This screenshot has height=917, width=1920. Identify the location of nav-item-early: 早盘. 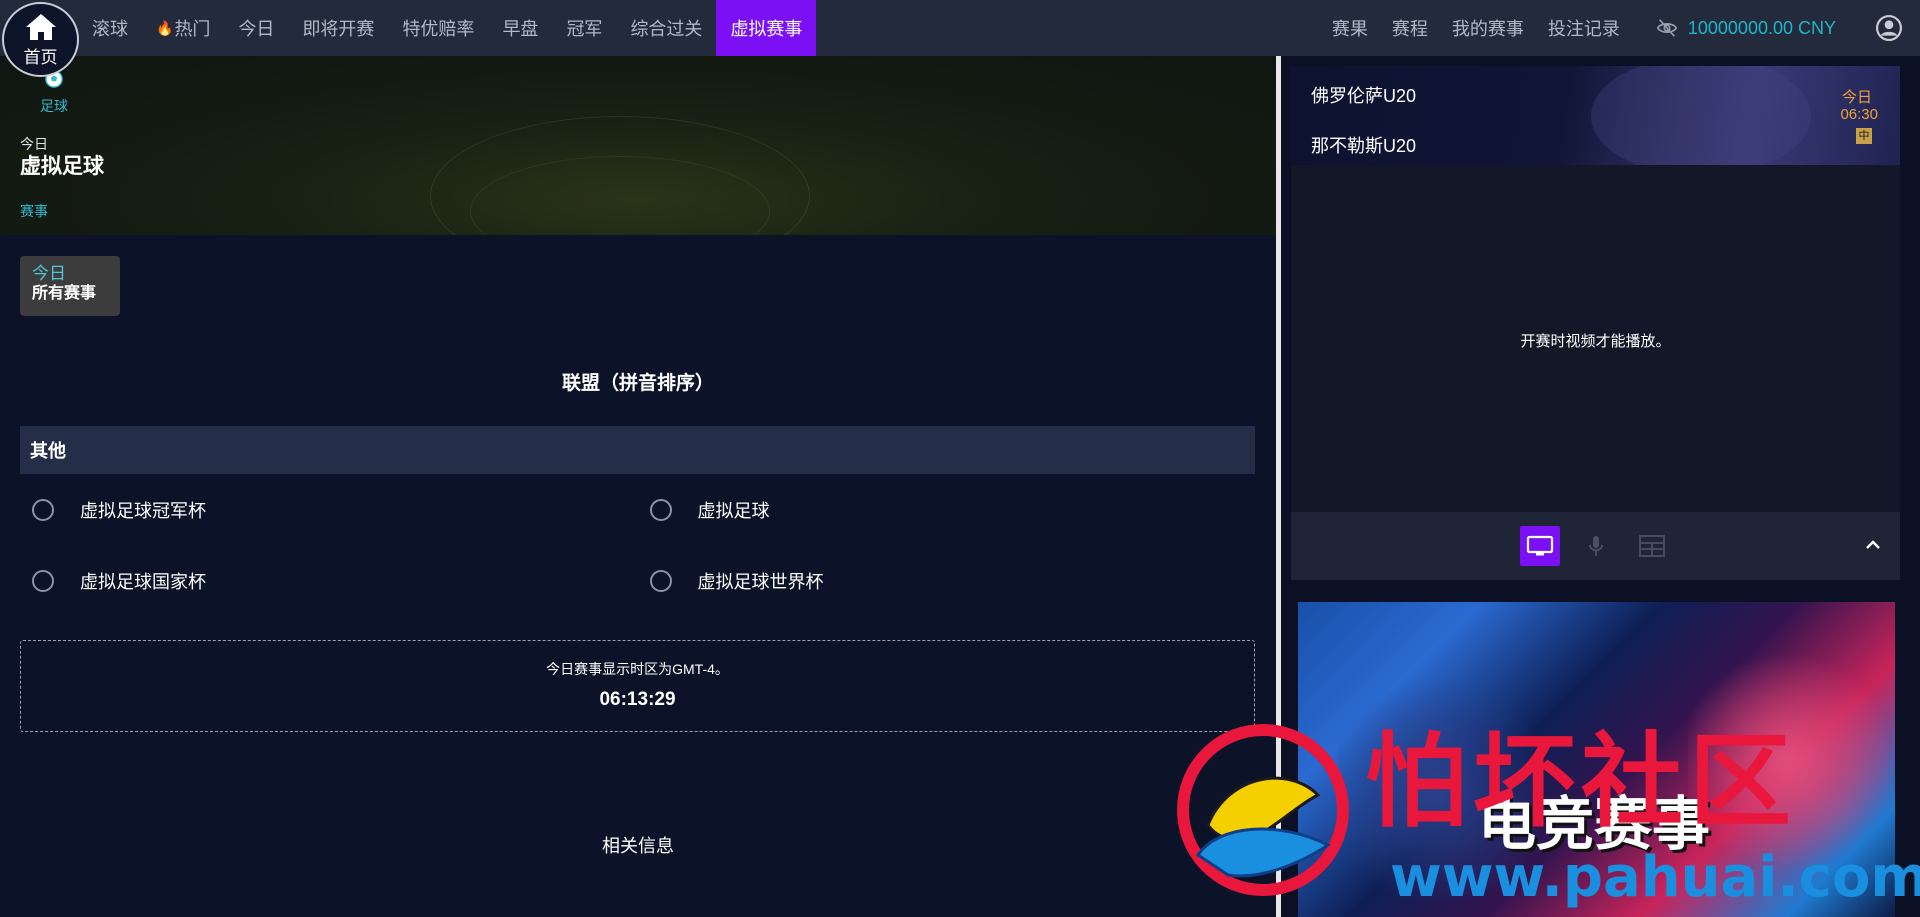
(520, 28).